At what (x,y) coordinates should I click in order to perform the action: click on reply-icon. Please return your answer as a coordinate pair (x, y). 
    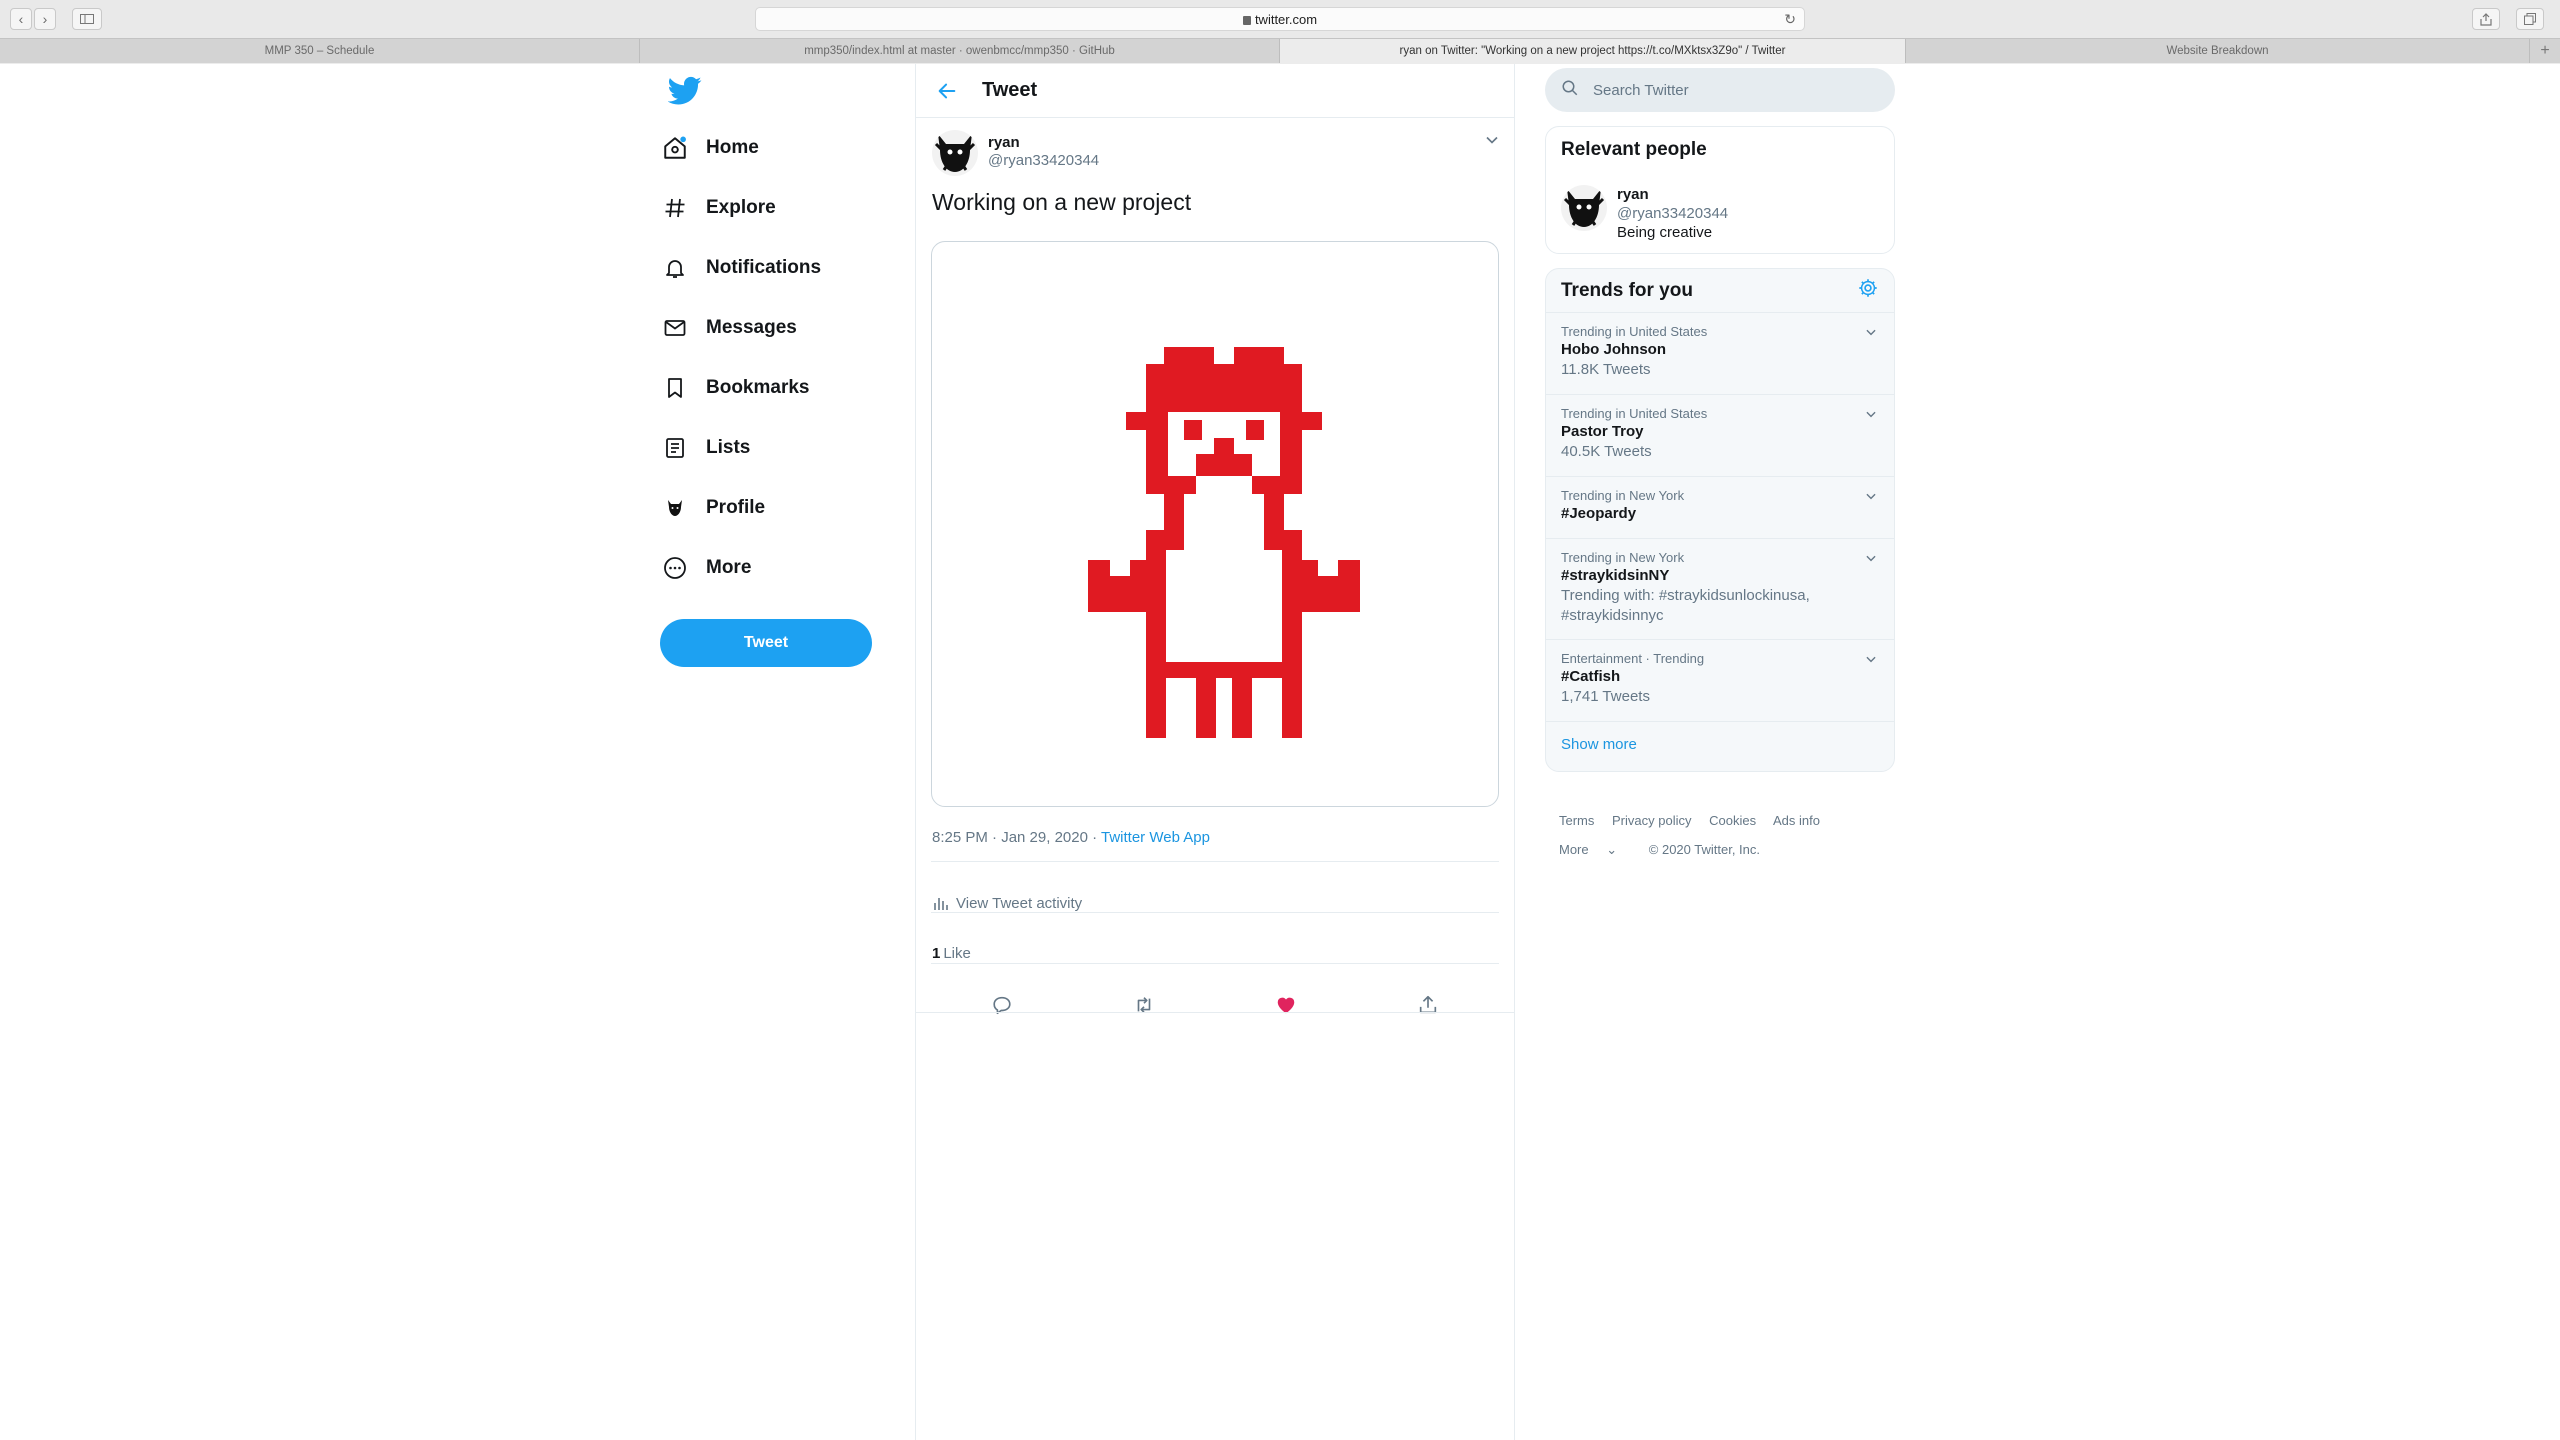
    Looking at the image, I should click on (1002, 1005).